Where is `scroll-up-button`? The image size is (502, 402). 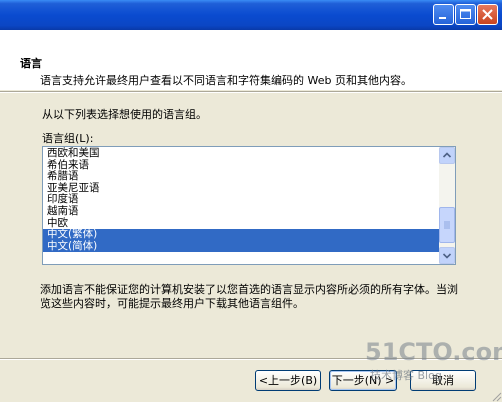
scroll-up-button is located at coordinates (447, 155).